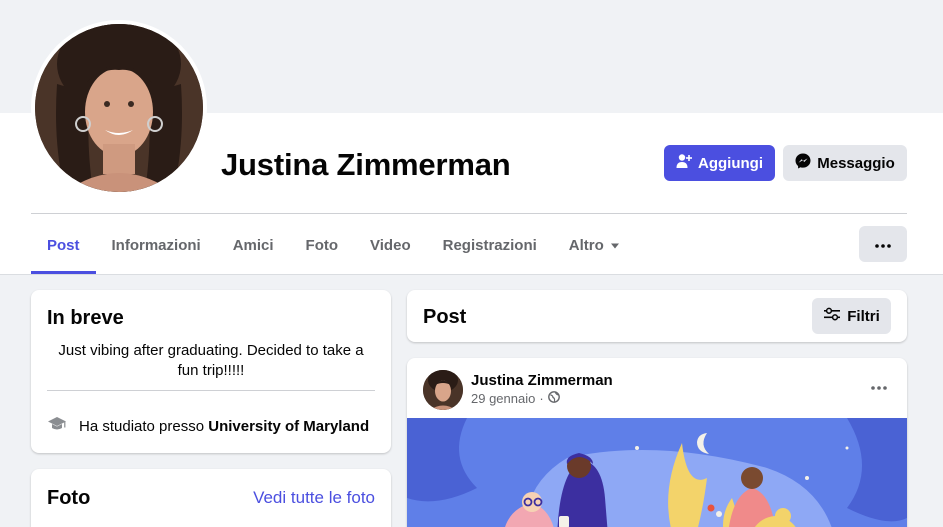  Describe the element at coordinates (57, 426) in the screenshot. I see `graduation-cap-icon` at that location.